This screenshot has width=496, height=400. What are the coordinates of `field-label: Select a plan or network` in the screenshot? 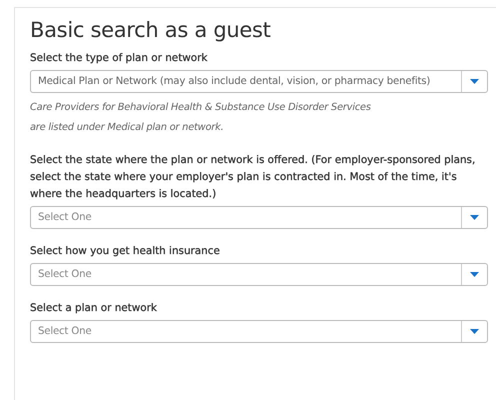 It's located at (94, 308).